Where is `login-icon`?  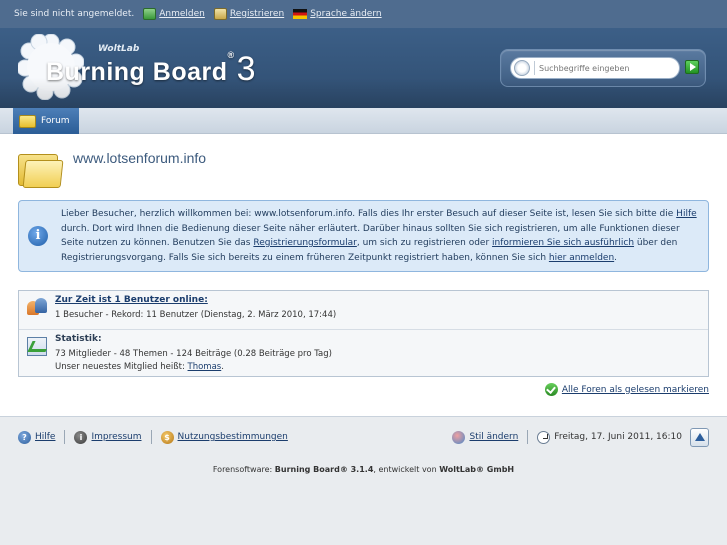 login-icon is located at coordinates (150, 14).